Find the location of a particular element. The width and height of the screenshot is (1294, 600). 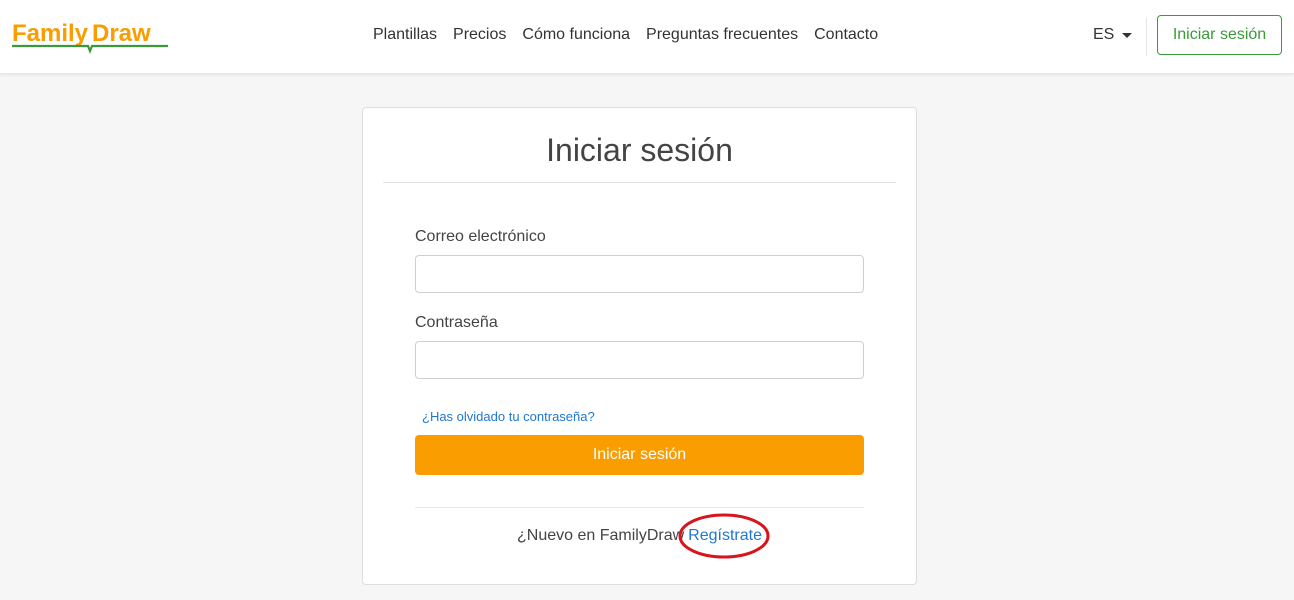

signup-link: Regístrate is located at coordinates (724, 536).